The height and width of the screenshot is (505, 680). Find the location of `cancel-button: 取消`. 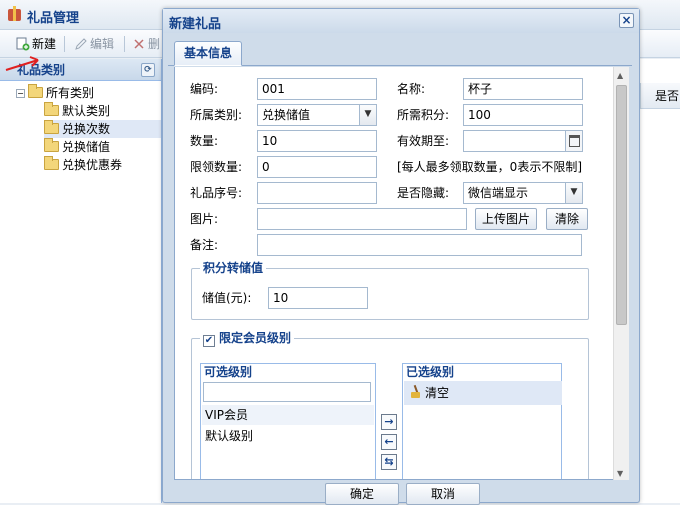

cancel-button: 取消 is located at coordinates (443, 494).